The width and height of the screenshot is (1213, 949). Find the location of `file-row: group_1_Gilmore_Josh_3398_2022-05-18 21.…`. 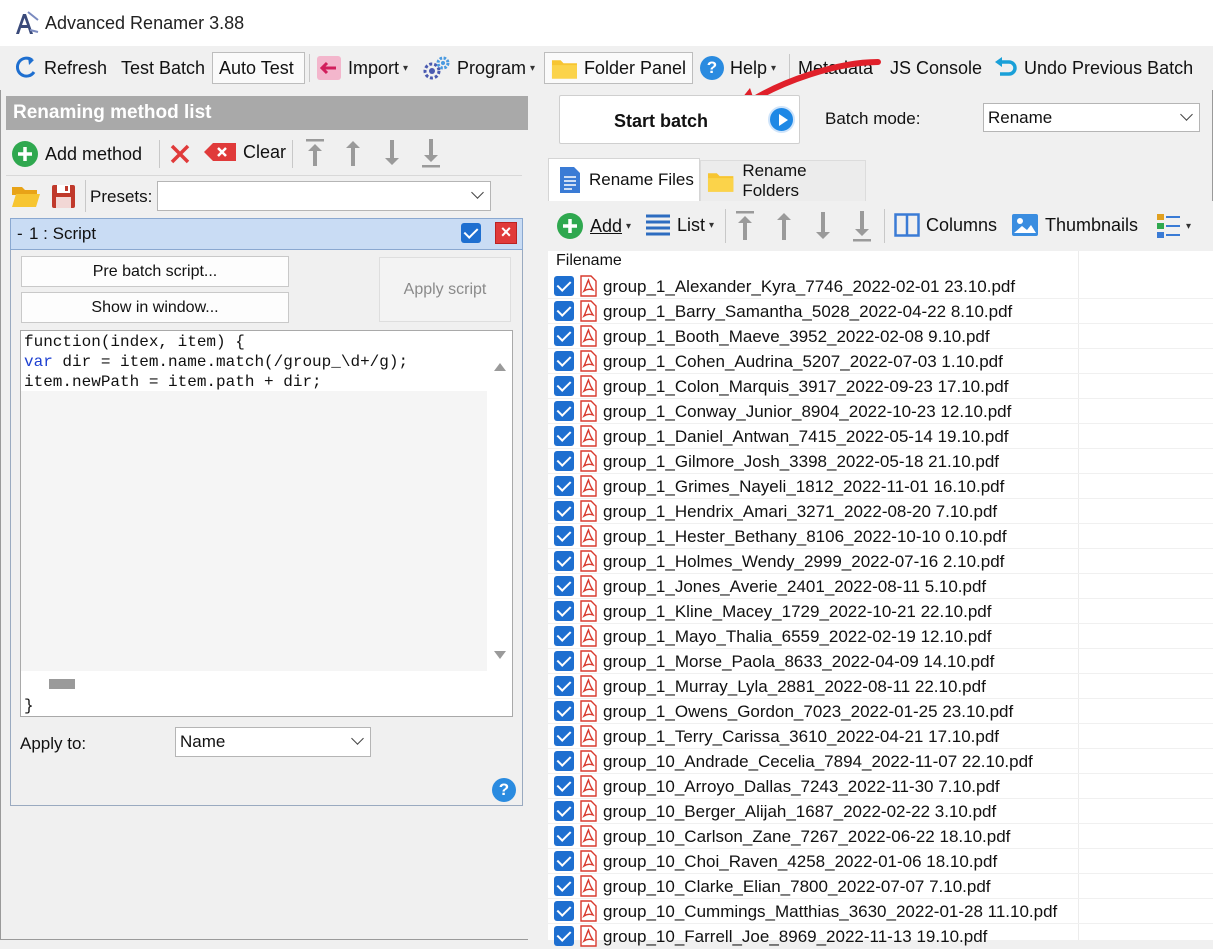

file-row: group_1_Gilmore_Josh_3398_2022-05-18 21.… is located at coordinates (880, 461).